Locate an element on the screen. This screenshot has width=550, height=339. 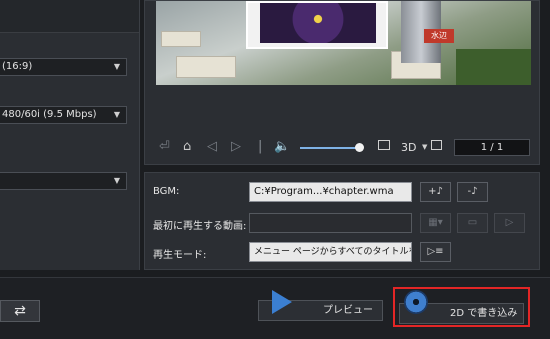
video-quality-value: 480/60i (9.5 Mbps) is located at coordinates (49, 114).